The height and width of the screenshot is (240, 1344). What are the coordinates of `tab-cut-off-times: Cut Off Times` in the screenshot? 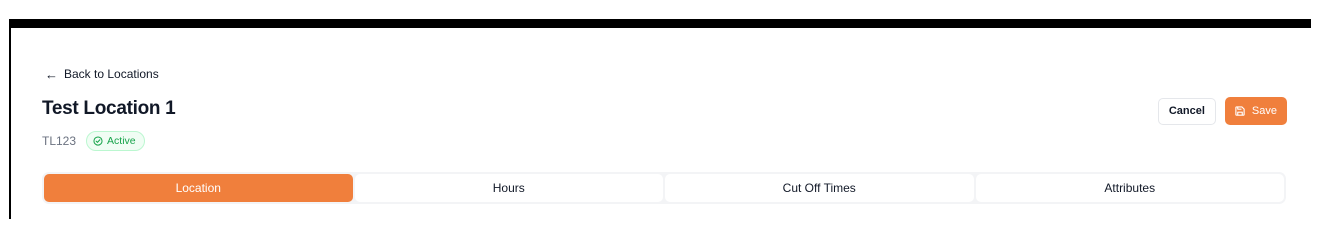 It's located at (819, 188).